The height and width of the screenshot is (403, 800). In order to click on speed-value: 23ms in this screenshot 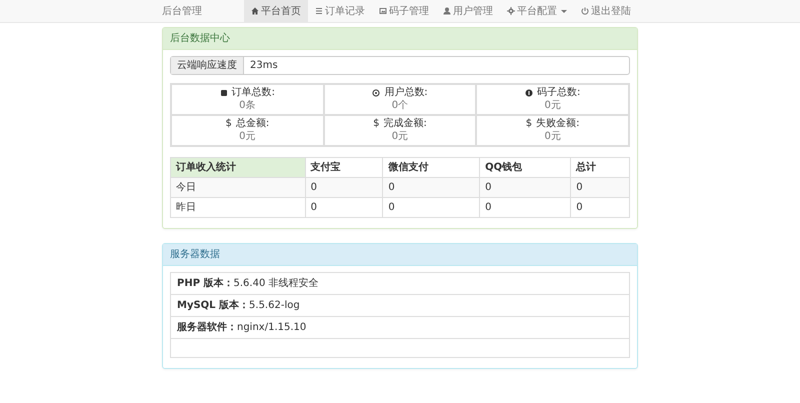, I will do `click(264, 66)`.